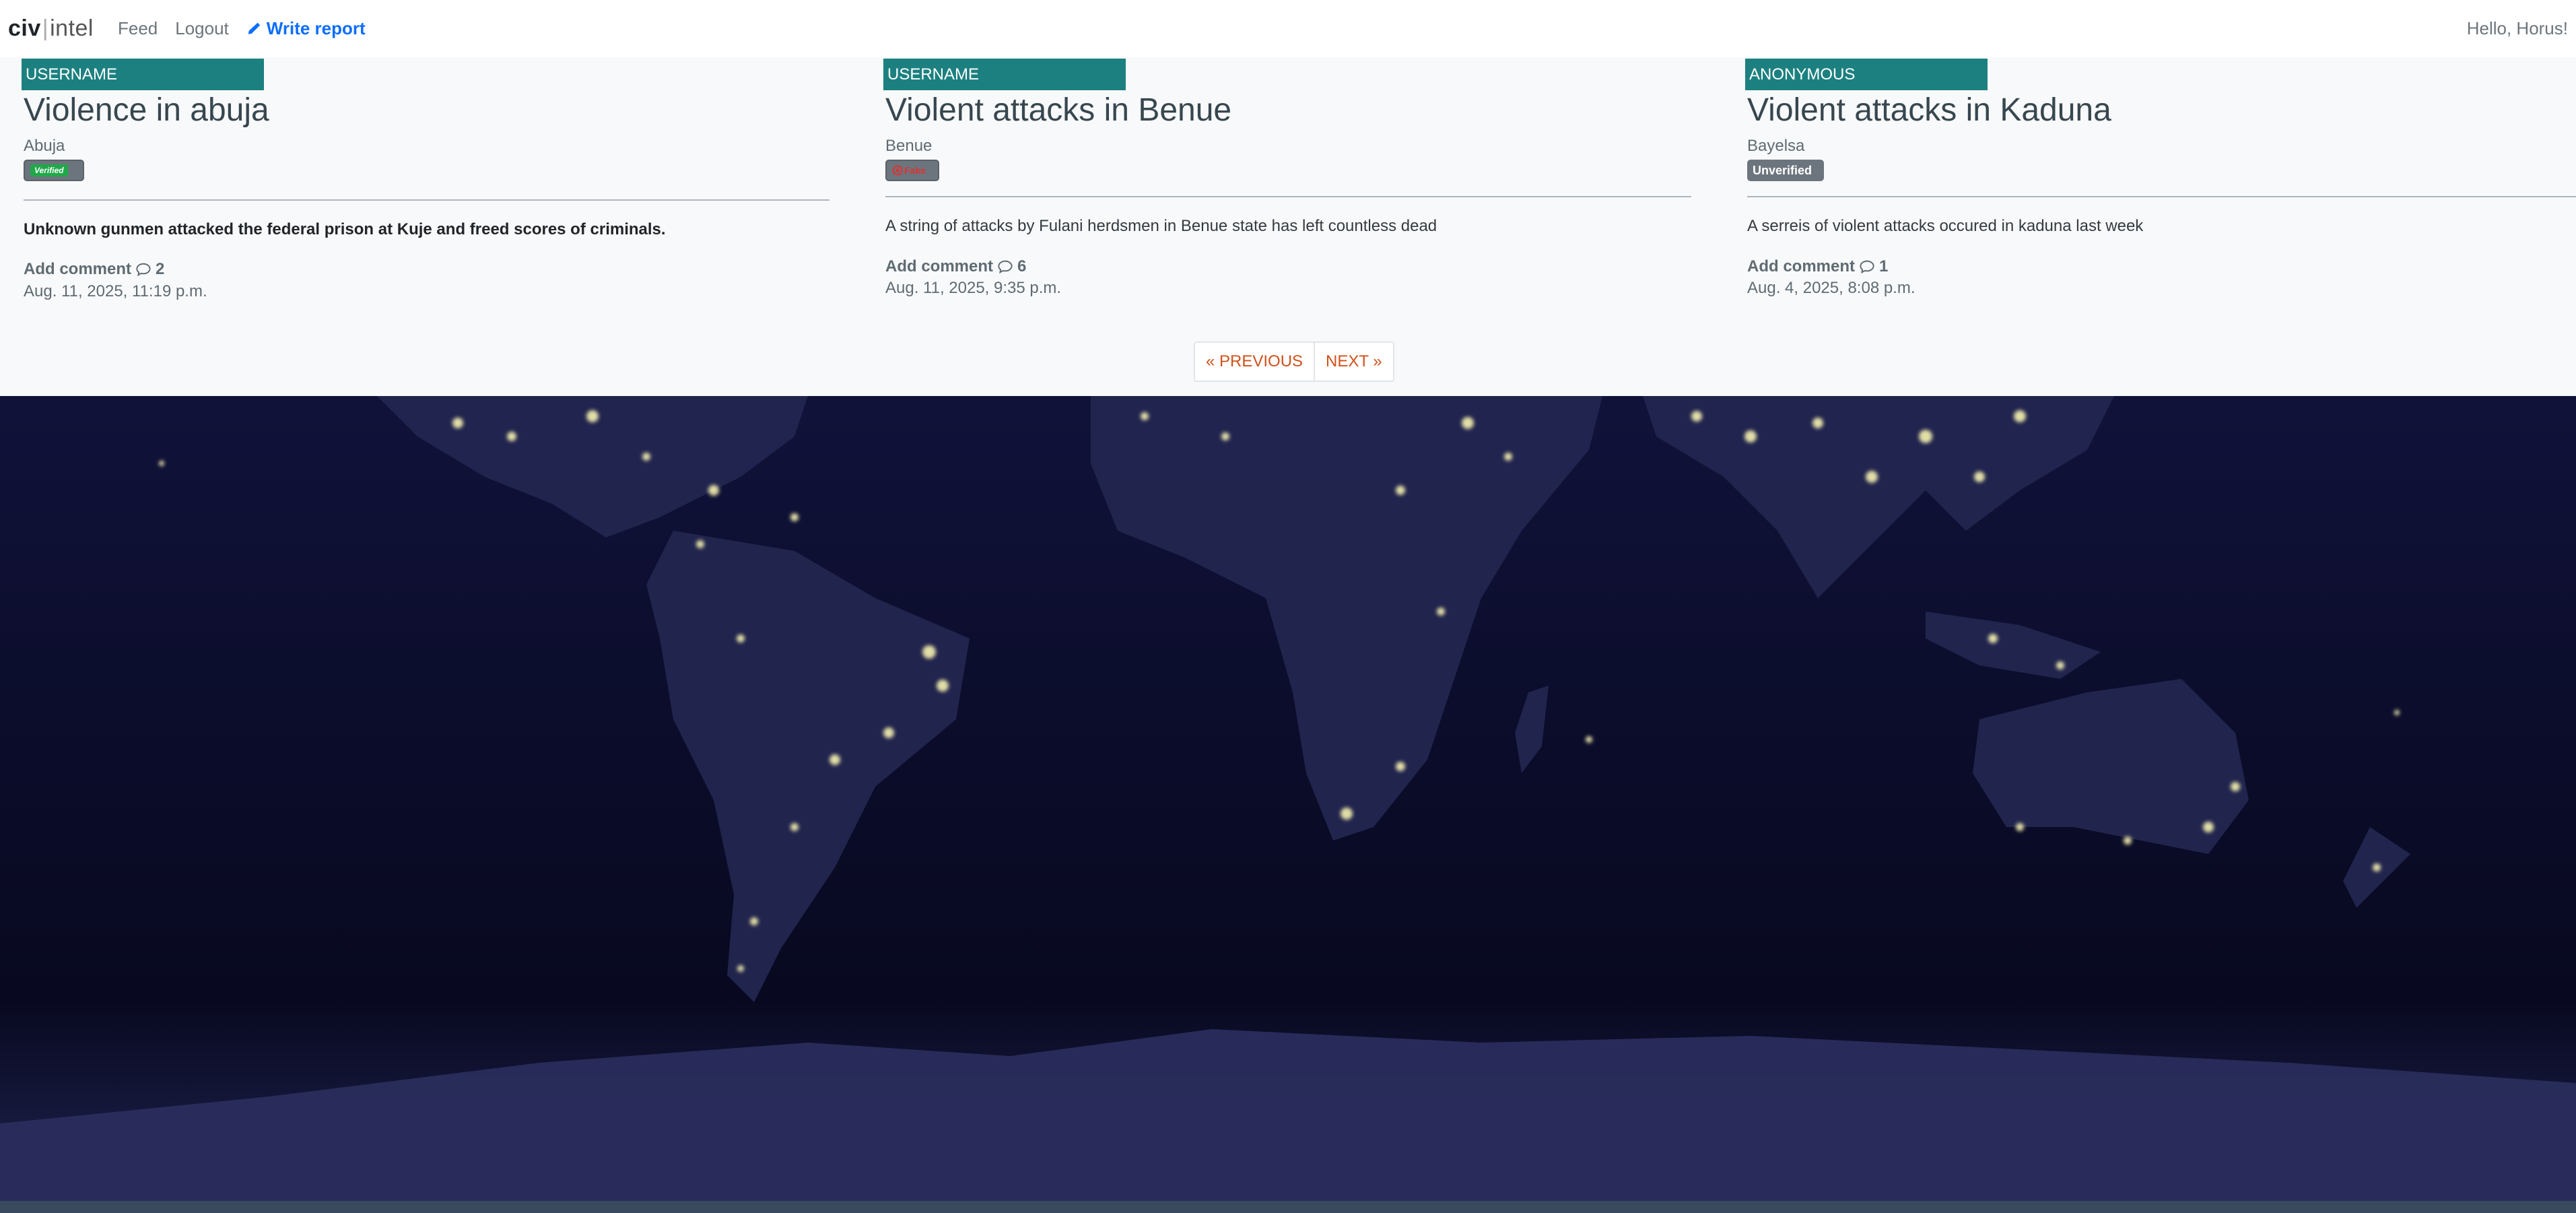 This screenshot has width=2576, height=1213. What do you see at coordinates (160, 269) in the screenshot?
I see `comment-count: 2` at bounding box center [160, 269].